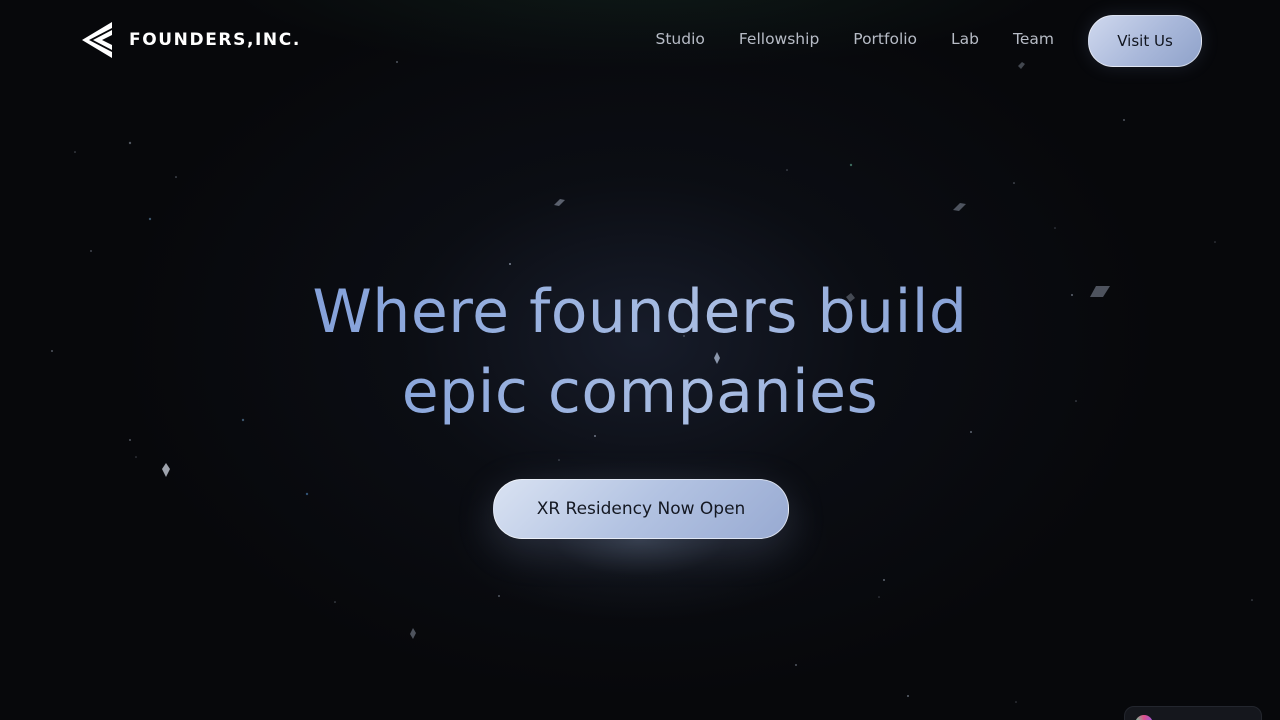 The width and height of the screenshot is (1280, 720). Describe the element at coordinates (97, 40) in the screenshot. I see `founders-chevron-logo-icon` at that location.